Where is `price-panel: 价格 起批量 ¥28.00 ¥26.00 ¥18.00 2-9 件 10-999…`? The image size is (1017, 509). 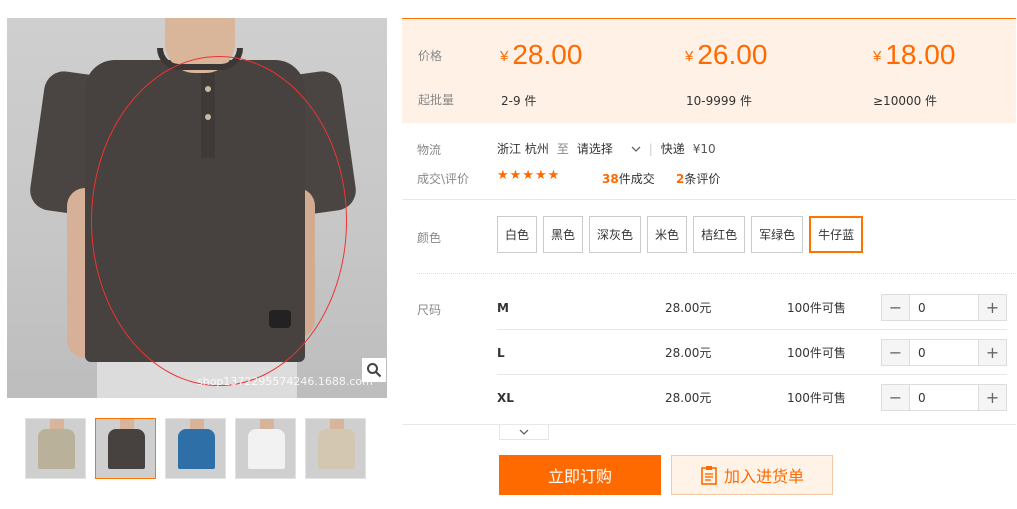
price-panel: 价格 起批量 ¥28.00 ¥26.00 ¥18.00 2-9 件 10-999… is located at coordinates (709, 70).